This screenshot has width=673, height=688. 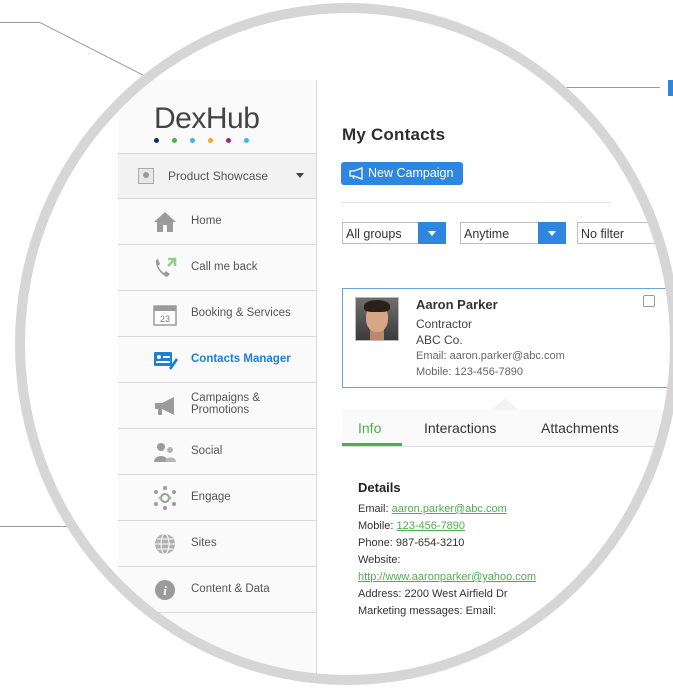 What do you see at coordinates (207, 118) in the screenshot?
I see `logo-text: DexHub` at bounding box center [207, 118].